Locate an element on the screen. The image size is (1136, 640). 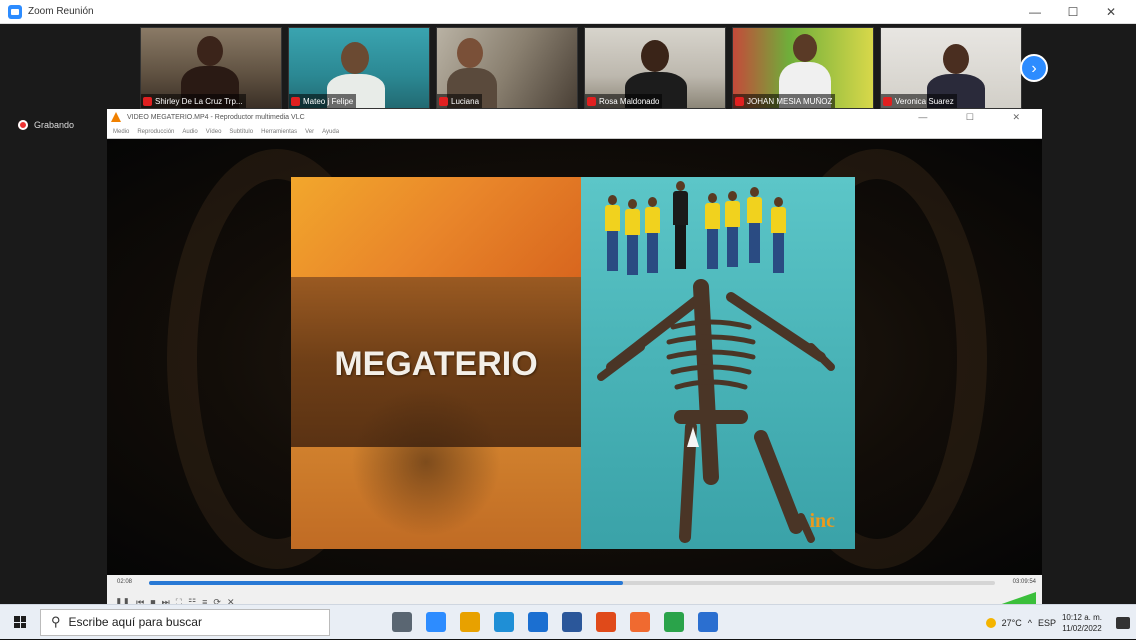
menu-reproduccion: Reproducción is located at coordinates (155, 132).